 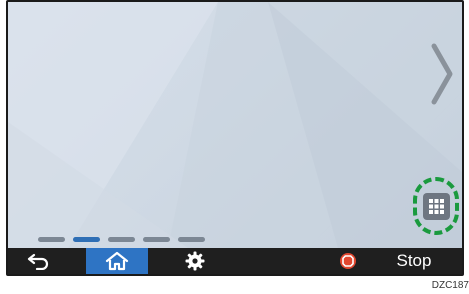 I want to click on stop-icon-button, so click(x=348, y=261).